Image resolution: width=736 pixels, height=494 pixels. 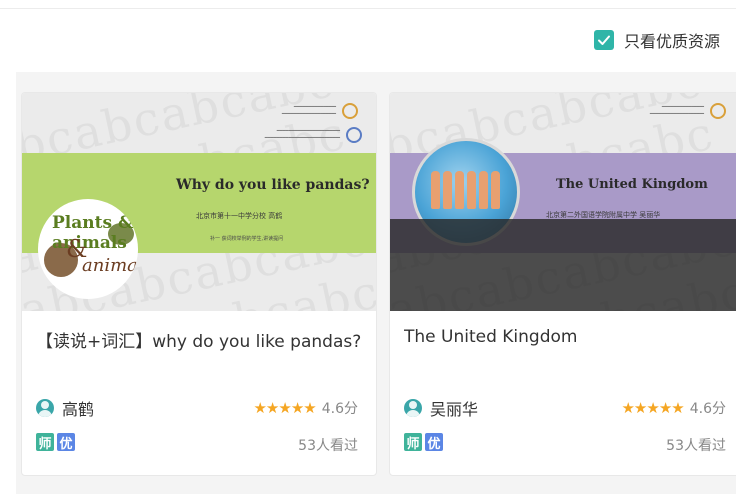 I want to click on slide-title: The United Kingdom, so click(x=632, y=184).